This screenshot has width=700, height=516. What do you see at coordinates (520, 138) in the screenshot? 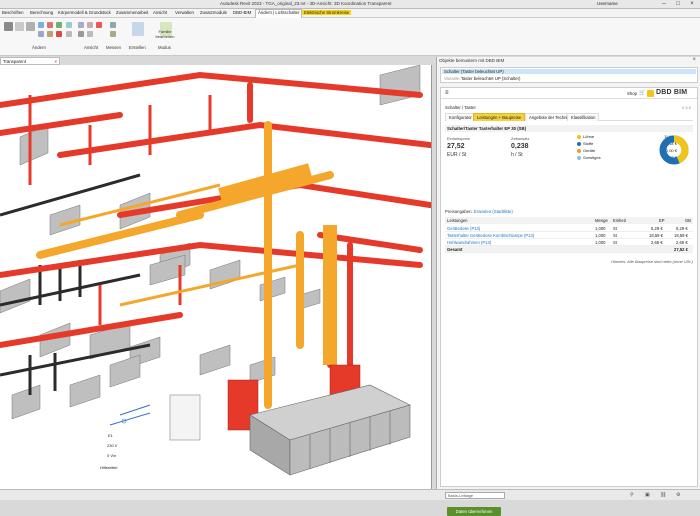
I see `time-label: Zeitansatz` at bounding box center [520, 138].